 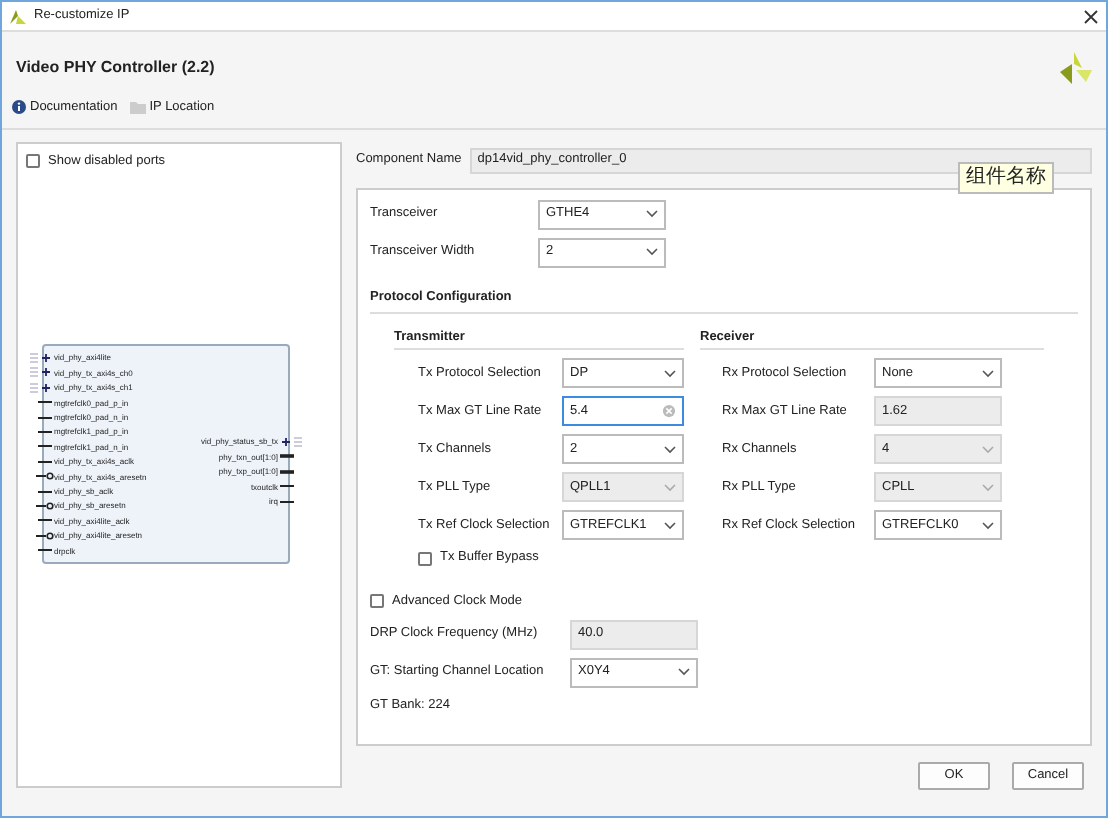 I want to click on close-icon, so click(x=1091, y=16).